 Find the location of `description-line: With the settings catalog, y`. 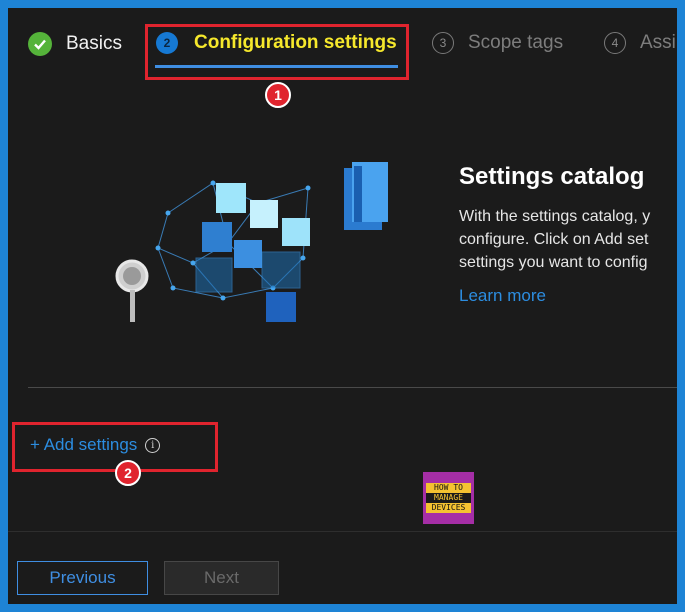

description-line: With the settings catalog, y is located at coordinates (555, 216).